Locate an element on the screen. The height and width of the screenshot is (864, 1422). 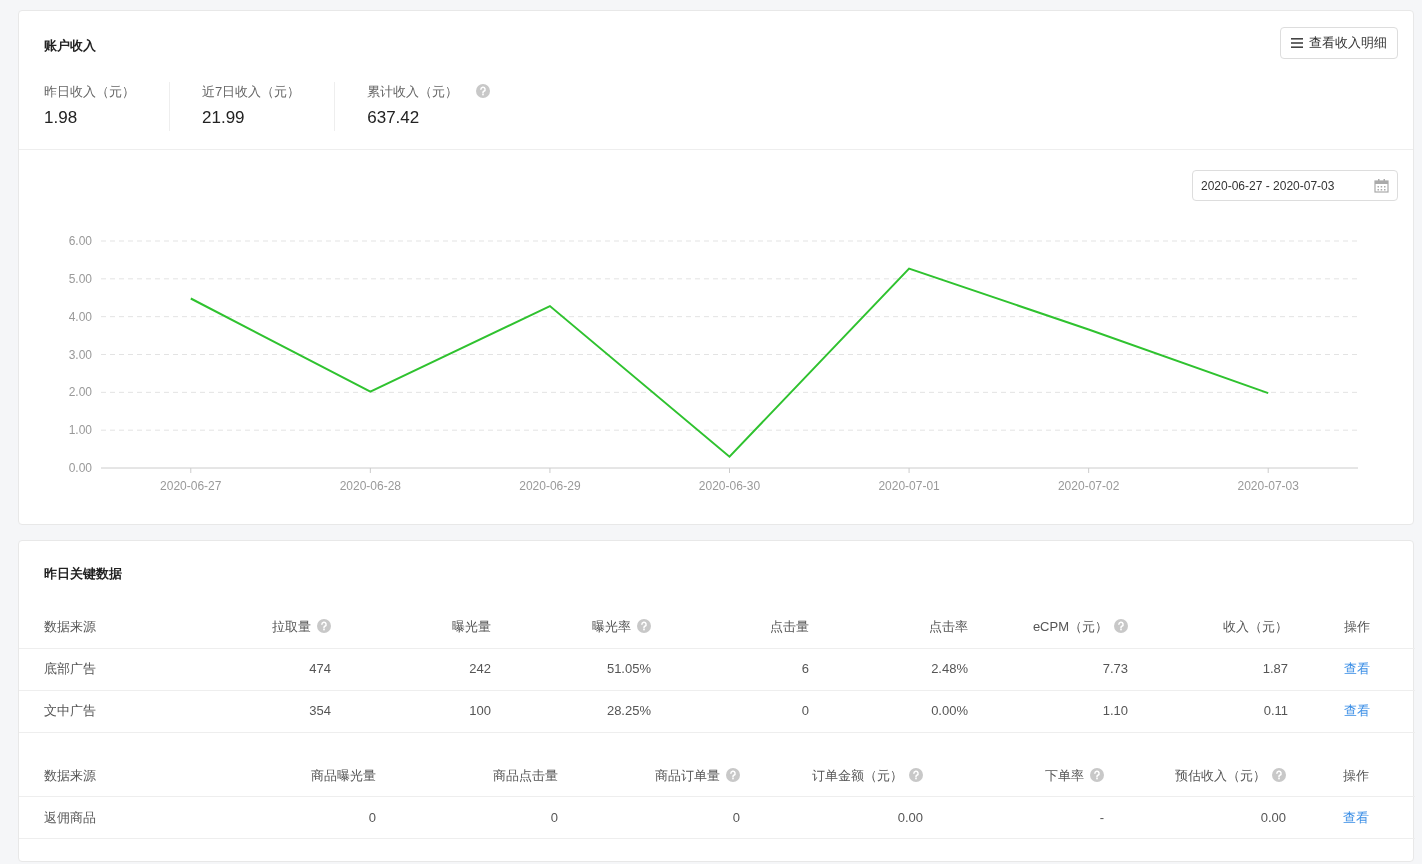
table-cell: 474 is located at coordinates (320, 669).